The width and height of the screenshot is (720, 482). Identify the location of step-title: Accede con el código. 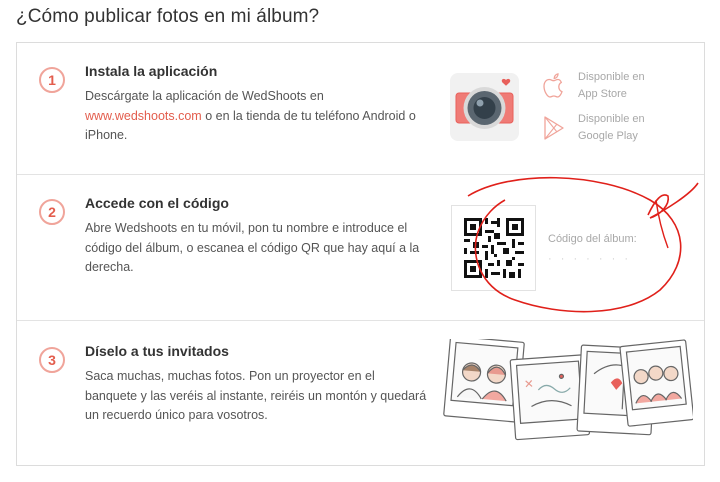
(157, 203).